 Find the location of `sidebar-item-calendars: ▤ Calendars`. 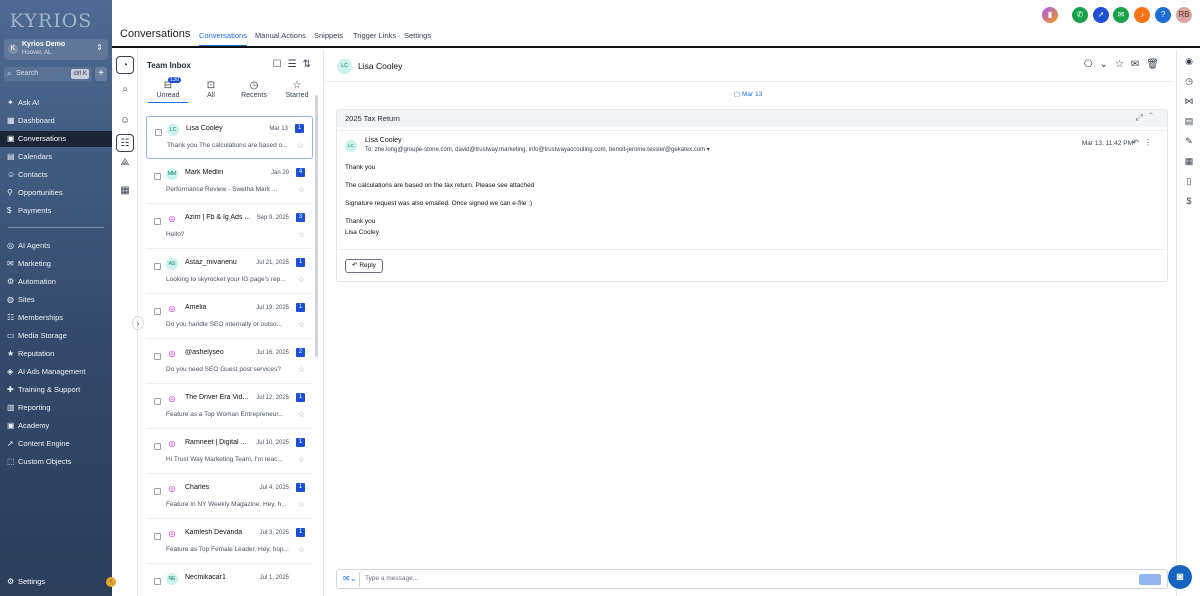

sidebar-item-calendars: ▤ Calendars is located at coordinates (56, 157).